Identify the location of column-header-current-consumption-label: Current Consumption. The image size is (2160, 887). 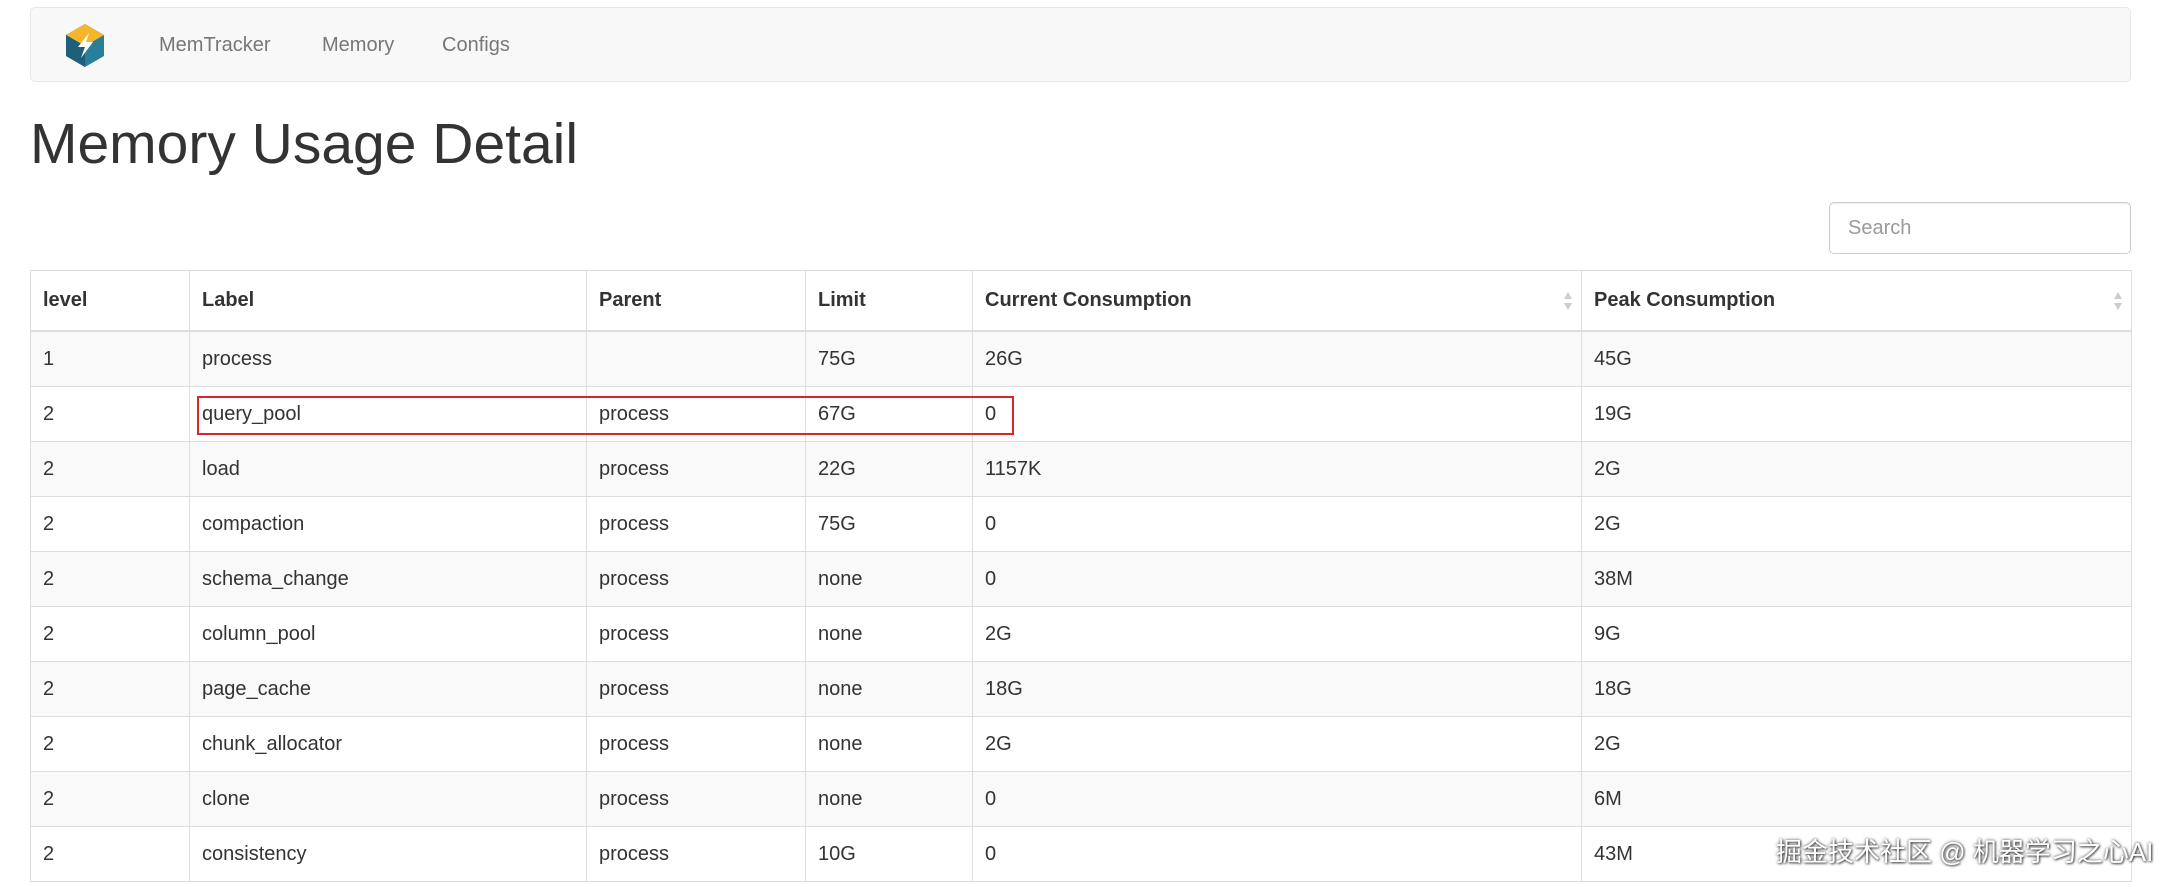
(1088, 300).